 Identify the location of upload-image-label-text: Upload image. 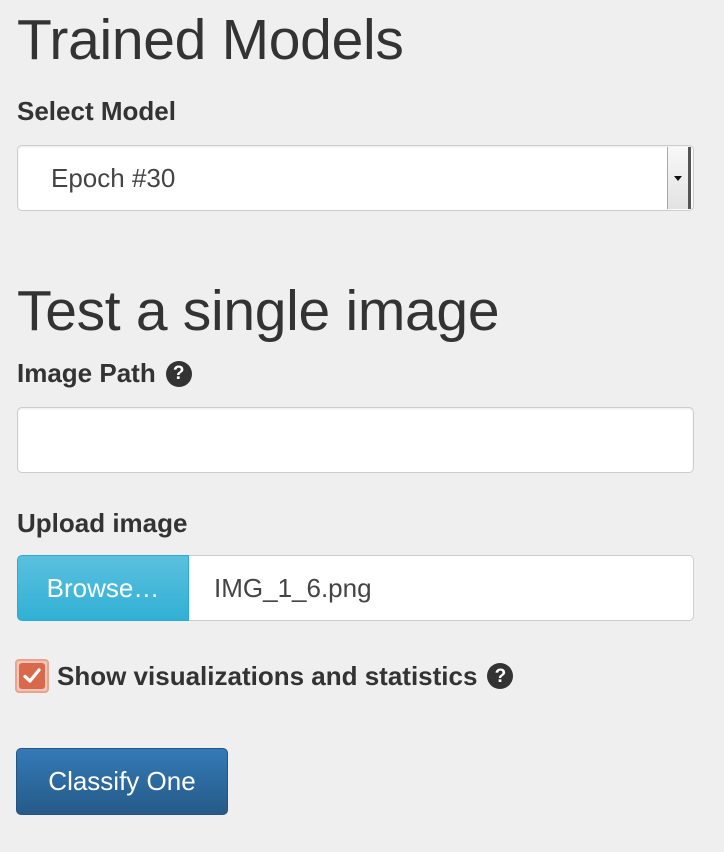
(102, 523).